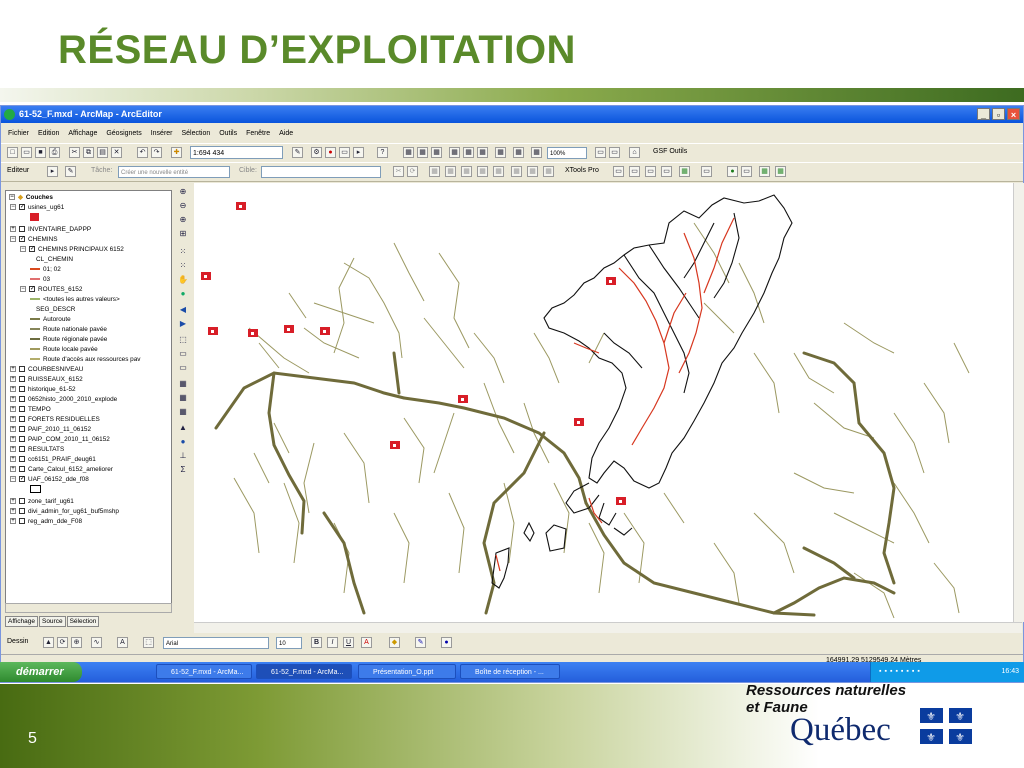  What do you see at coordinates (183, 192) in the screenshot?
I see `zoom-in-icon: ⊕` at bounding box center [183, 192].